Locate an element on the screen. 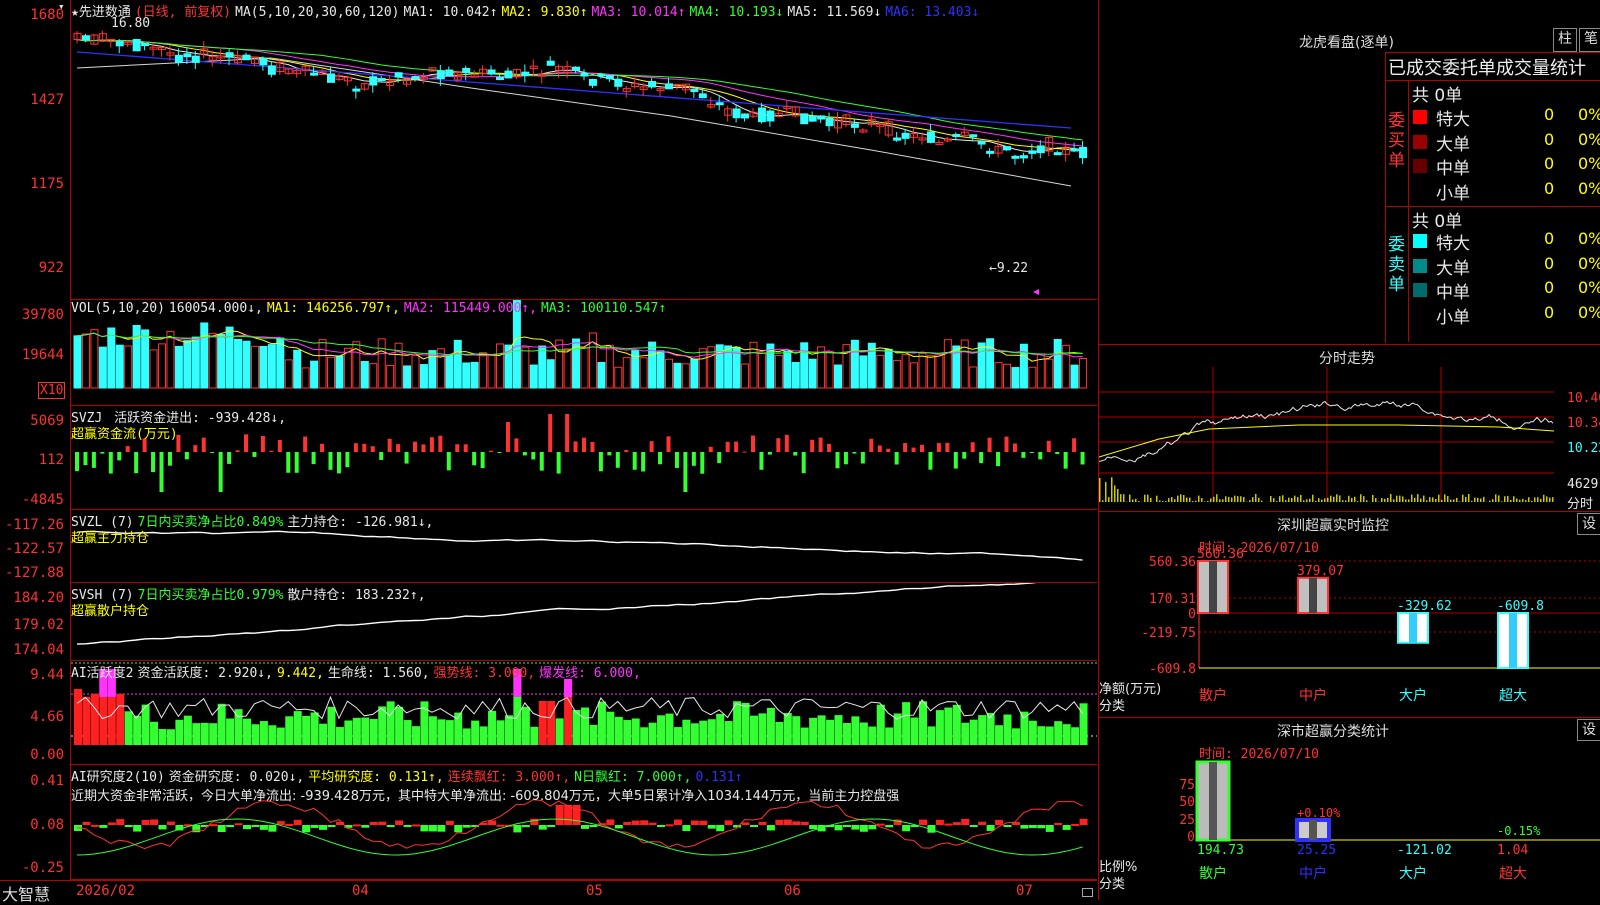 The width and height of the screenshot is (1600, 905). monitor-bar-core is located at coordinates (1513, 640).